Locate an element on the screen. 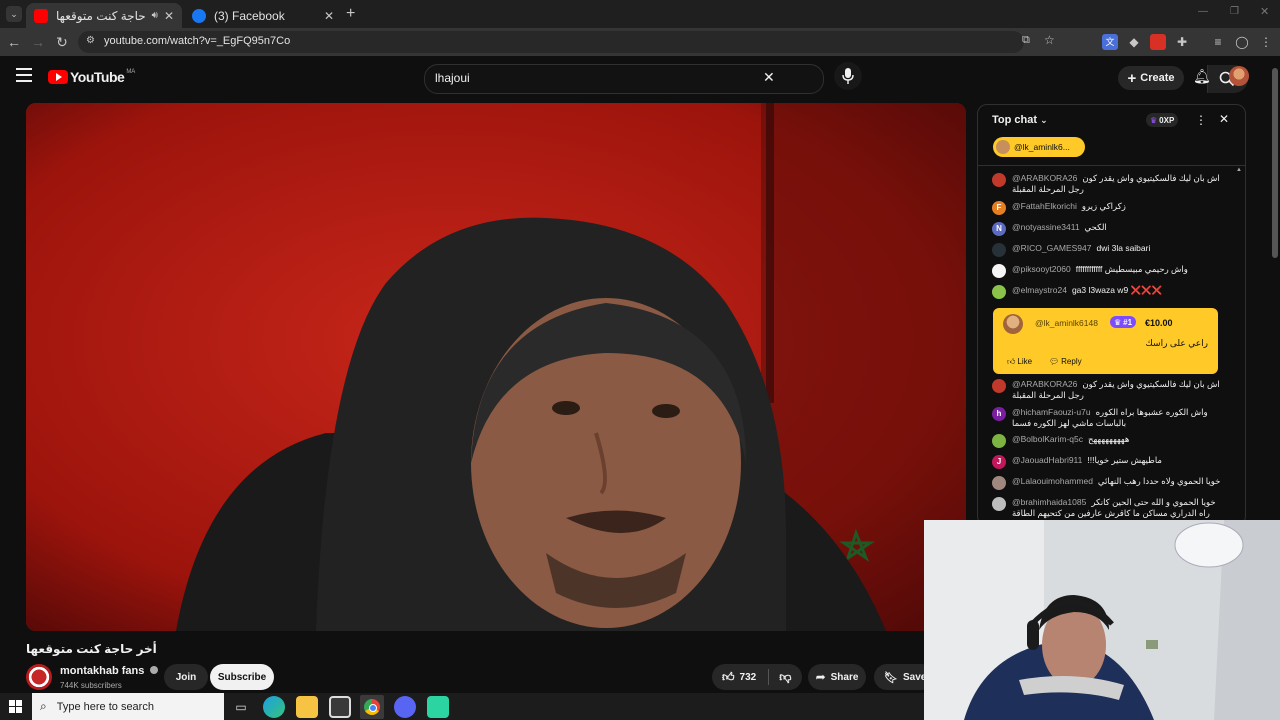 This screenshot has height=720, width=1280. reading-list-icon: ≡ is located at coordinates (1218, 42).